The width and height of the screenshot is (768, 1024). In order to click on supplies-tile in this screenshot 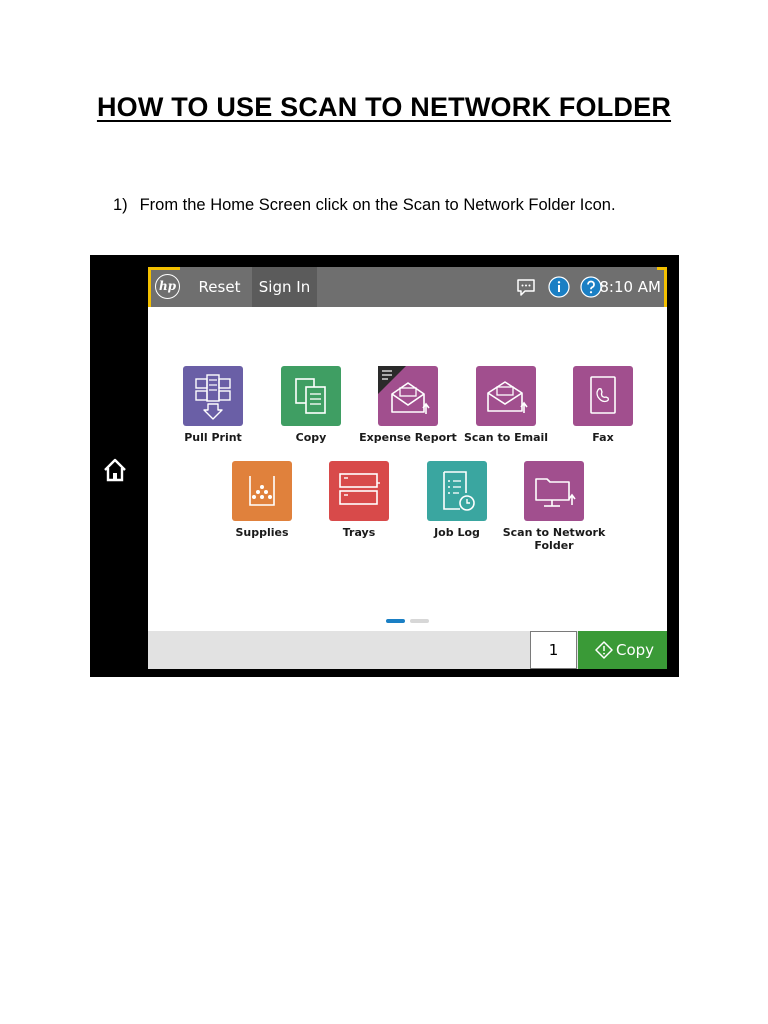, I will do `click(262, 491)`.